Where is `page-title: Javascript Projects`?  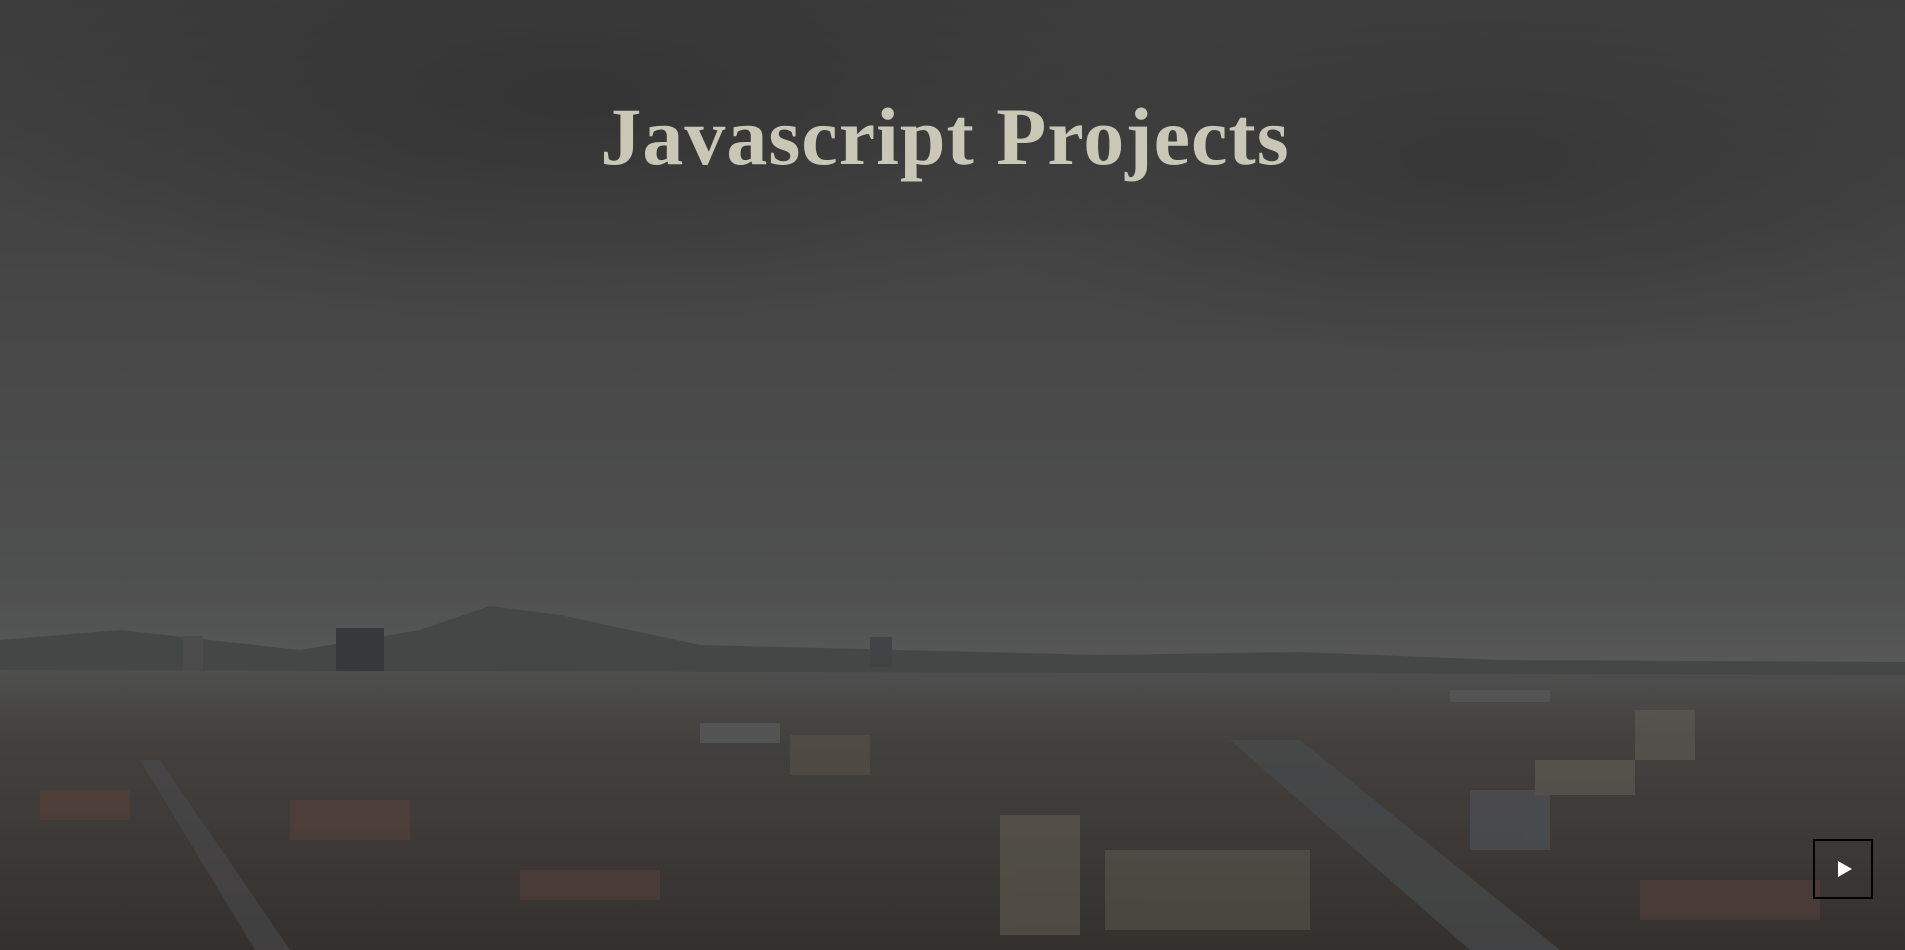 page-title: Javascript Projects is located at coordinates (945, 136).